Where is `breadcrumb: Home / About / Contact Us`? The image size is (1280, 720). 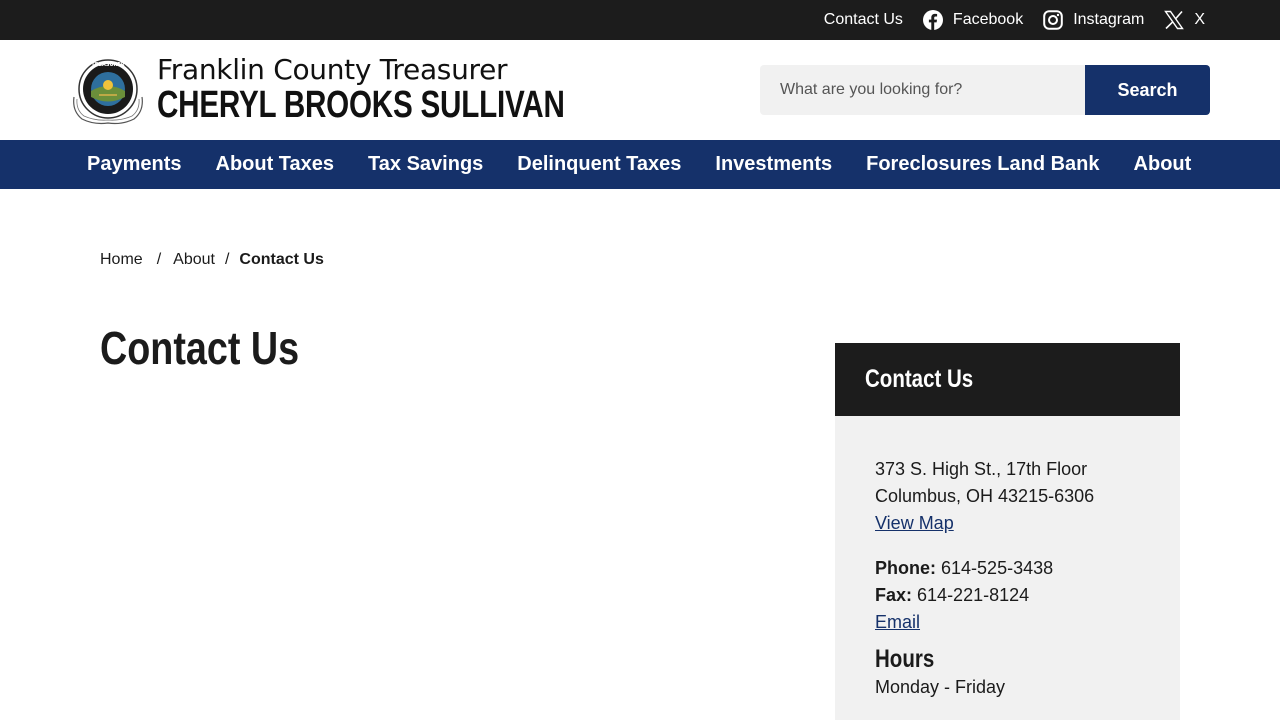
breadcrumb: Home / About / Contact Us is located at coordinates (212, 260).